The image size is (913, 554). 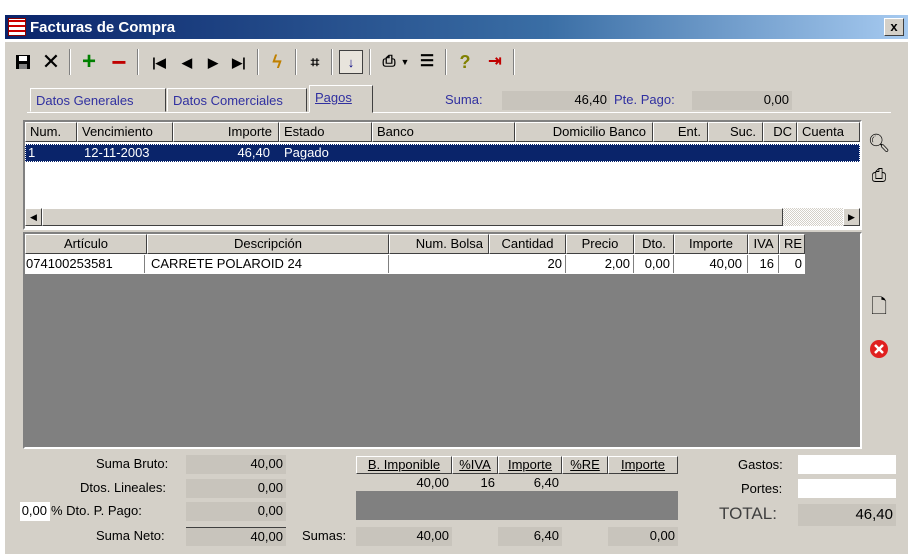 What do you see at coordinates (341, 99) in the screenshot?
I see `tab-pagos: Pagos` at bounding box center [341, 99].